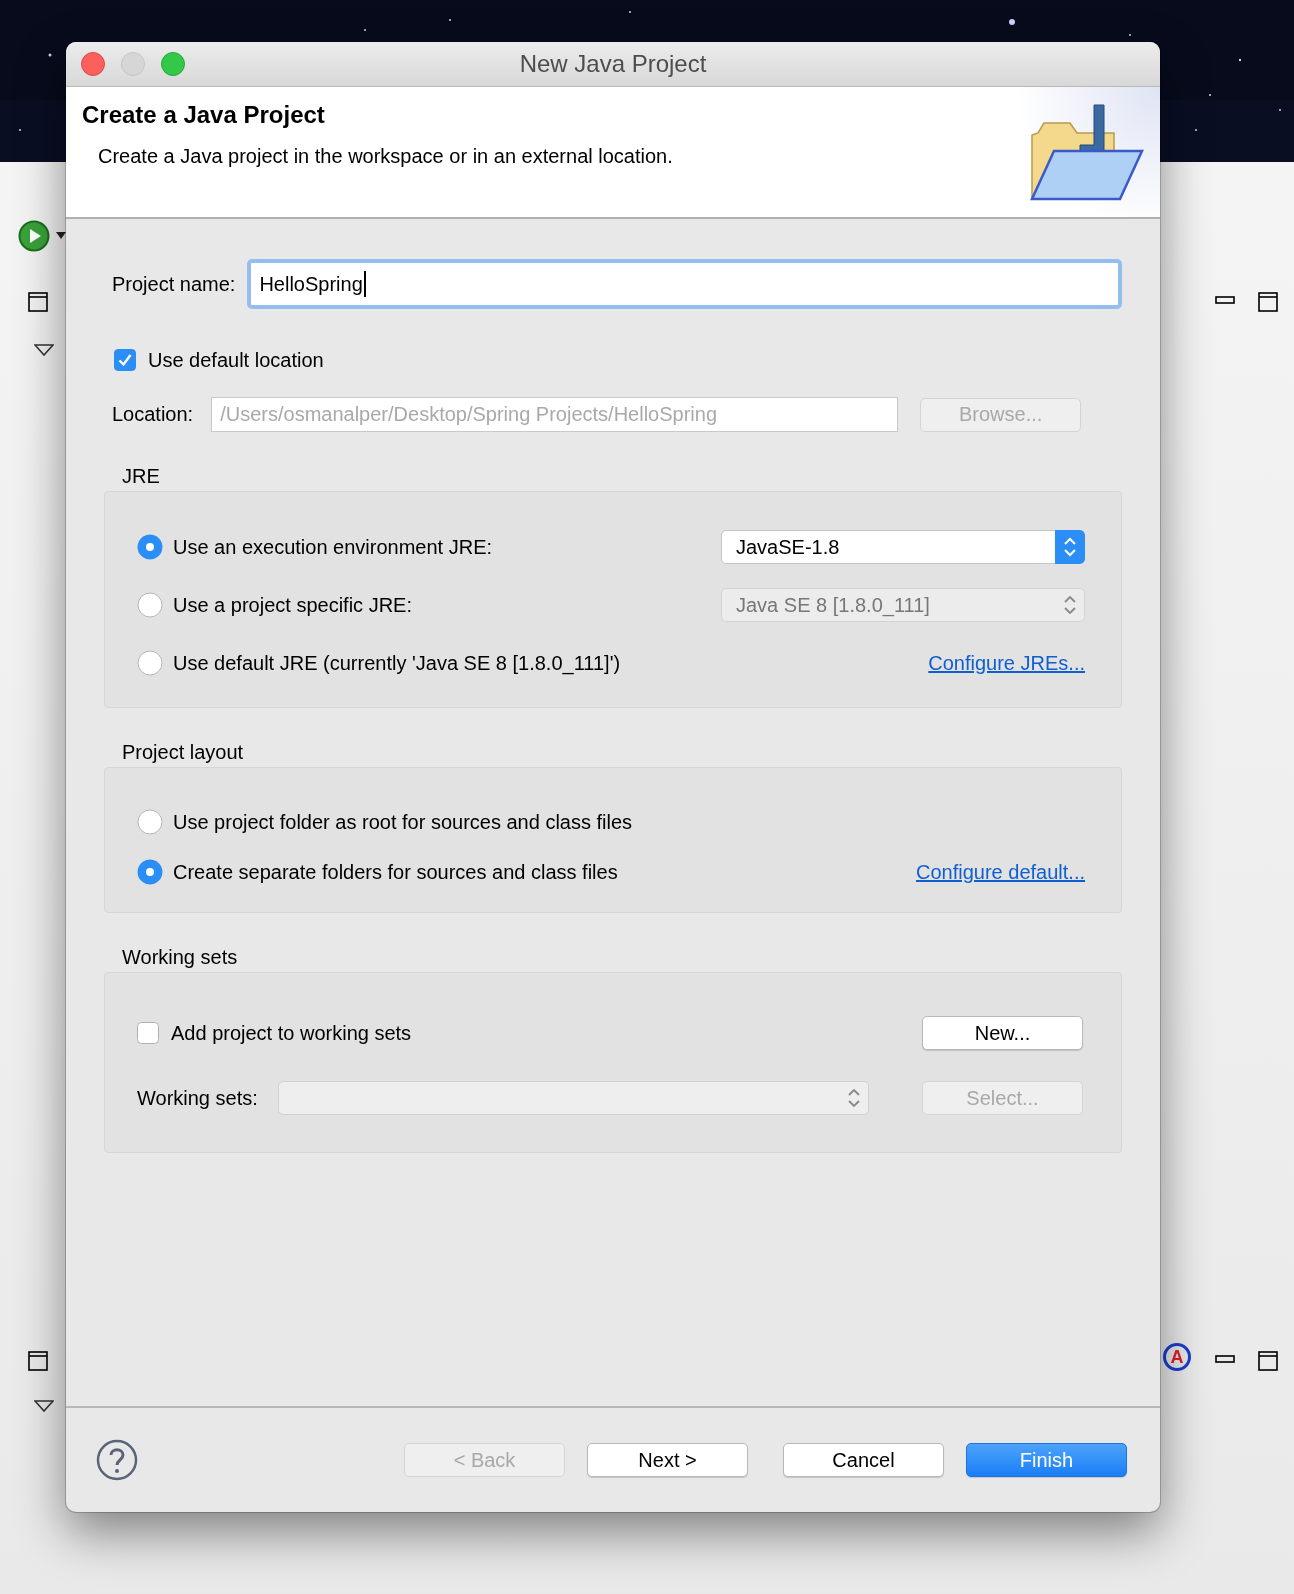  What do you see at coordinates (386, 156) in the screenshot?
I see `page-description: Create a Java project in the workspace or in an external location.` at bounding box center [386, 156].